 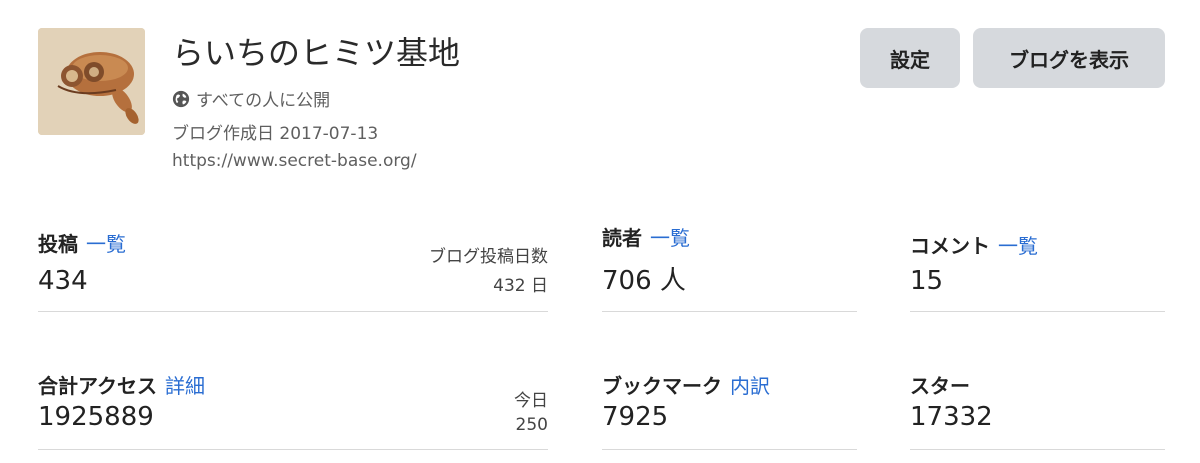 I want to click on stat-bookmarks-value: 7925, so click(x=635, y=417).